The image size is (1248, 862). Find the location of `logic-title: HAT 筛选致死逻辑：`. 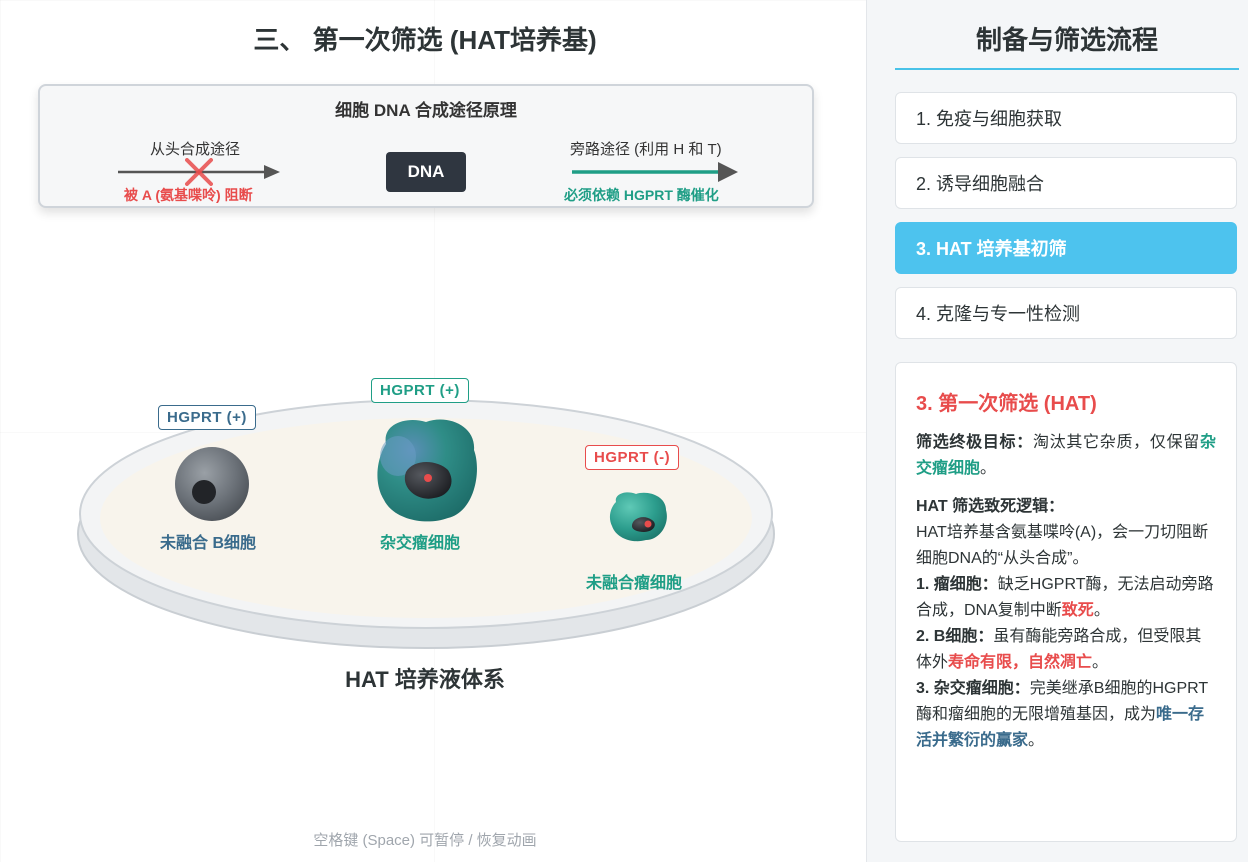

logic-title: HAT 筛选致死逻辑： is located at coordinates (990, 506).